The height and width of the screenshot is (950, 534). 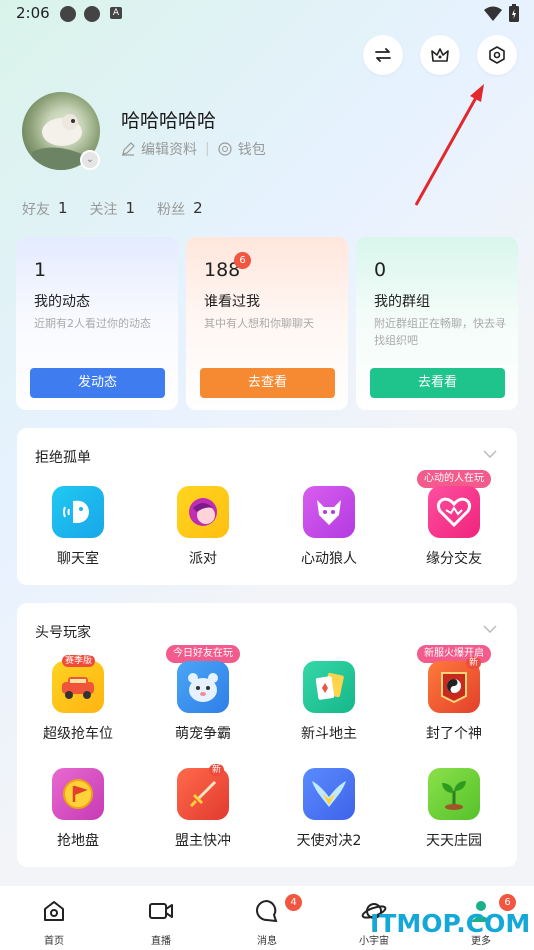 I want to click on stat-following-value: 1, so click(x=131, y=209).